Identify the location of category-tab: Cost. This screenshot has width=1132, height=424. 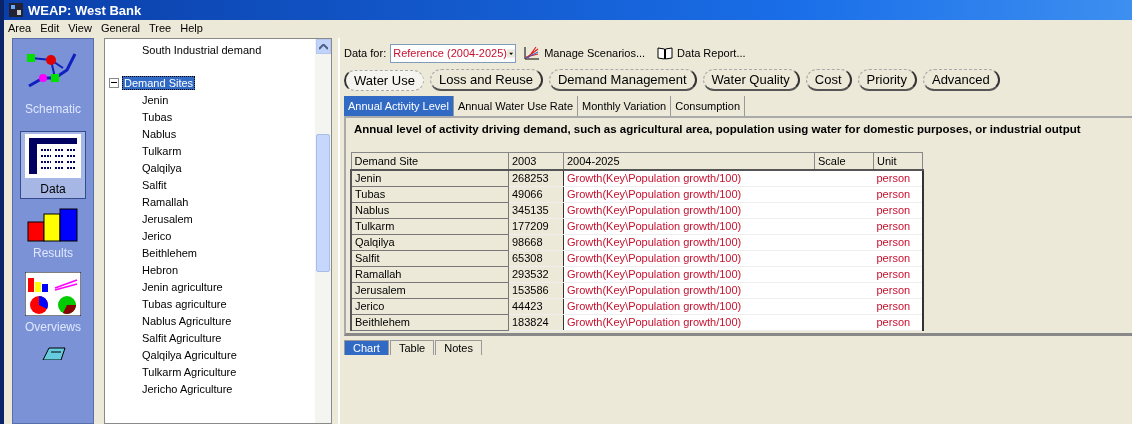
(828, 80).